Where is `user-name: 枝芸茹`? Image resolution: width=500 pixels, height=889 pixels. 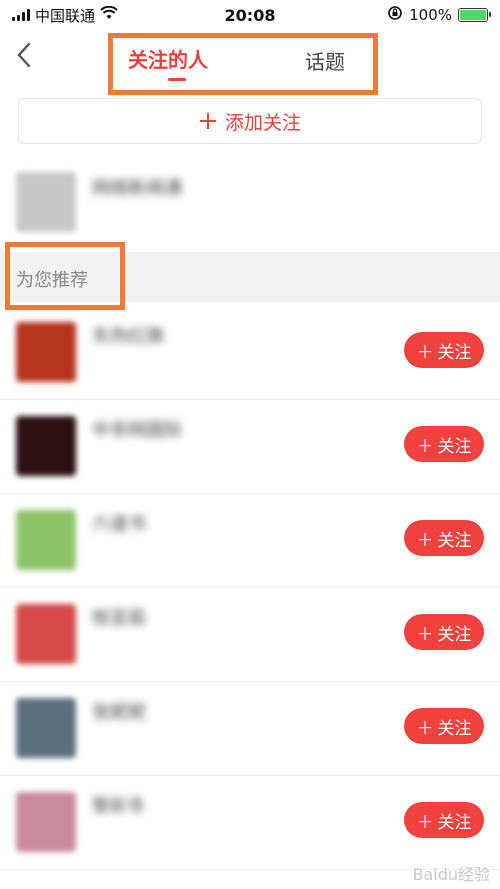 user-name: 枝芸茹 is located at coordinates (119, 618).